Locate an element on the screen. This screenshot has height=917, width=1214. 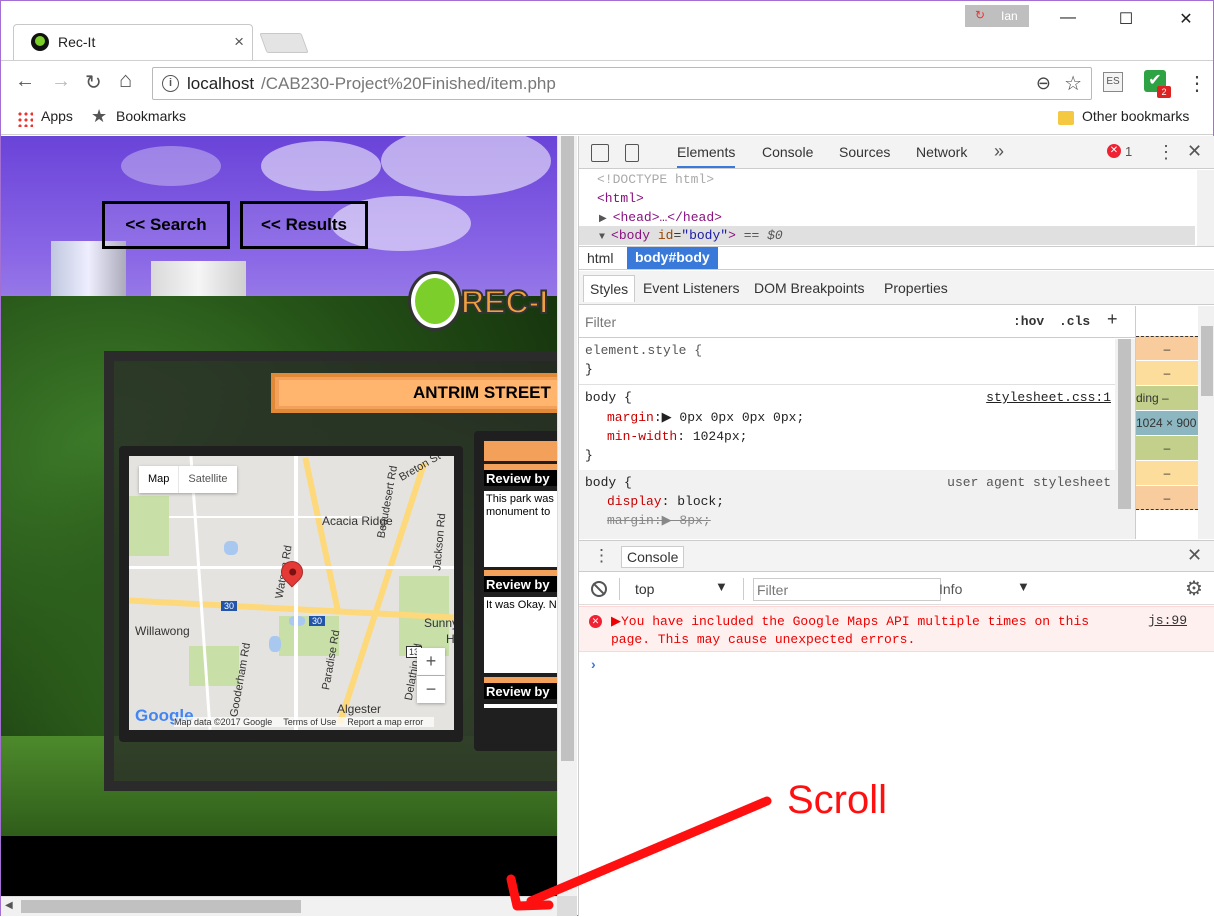
rule-declaration: min-width: 1024px; is located at coordinates (677, 436).